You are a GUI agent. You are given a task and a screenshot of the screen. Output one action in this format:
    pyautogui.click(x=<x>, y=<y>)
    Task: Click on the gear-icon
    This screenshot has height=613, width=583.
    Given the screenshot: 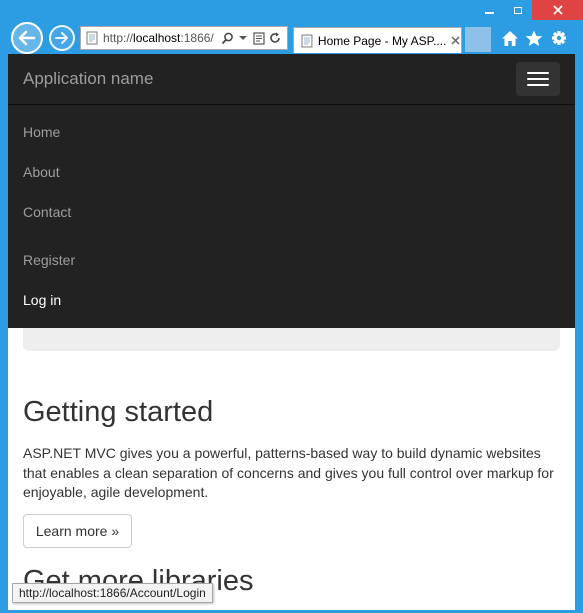 What is the action you would take?
    pyautogui.click(x=559, y=38)
    